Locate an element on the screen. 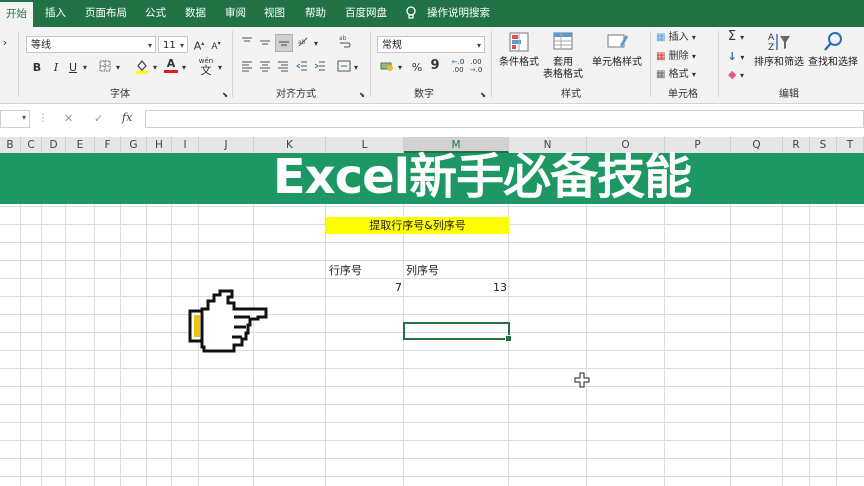 This screenshot has height=486, width=864. align-bottom-icon is located at coordinates (284, 43).